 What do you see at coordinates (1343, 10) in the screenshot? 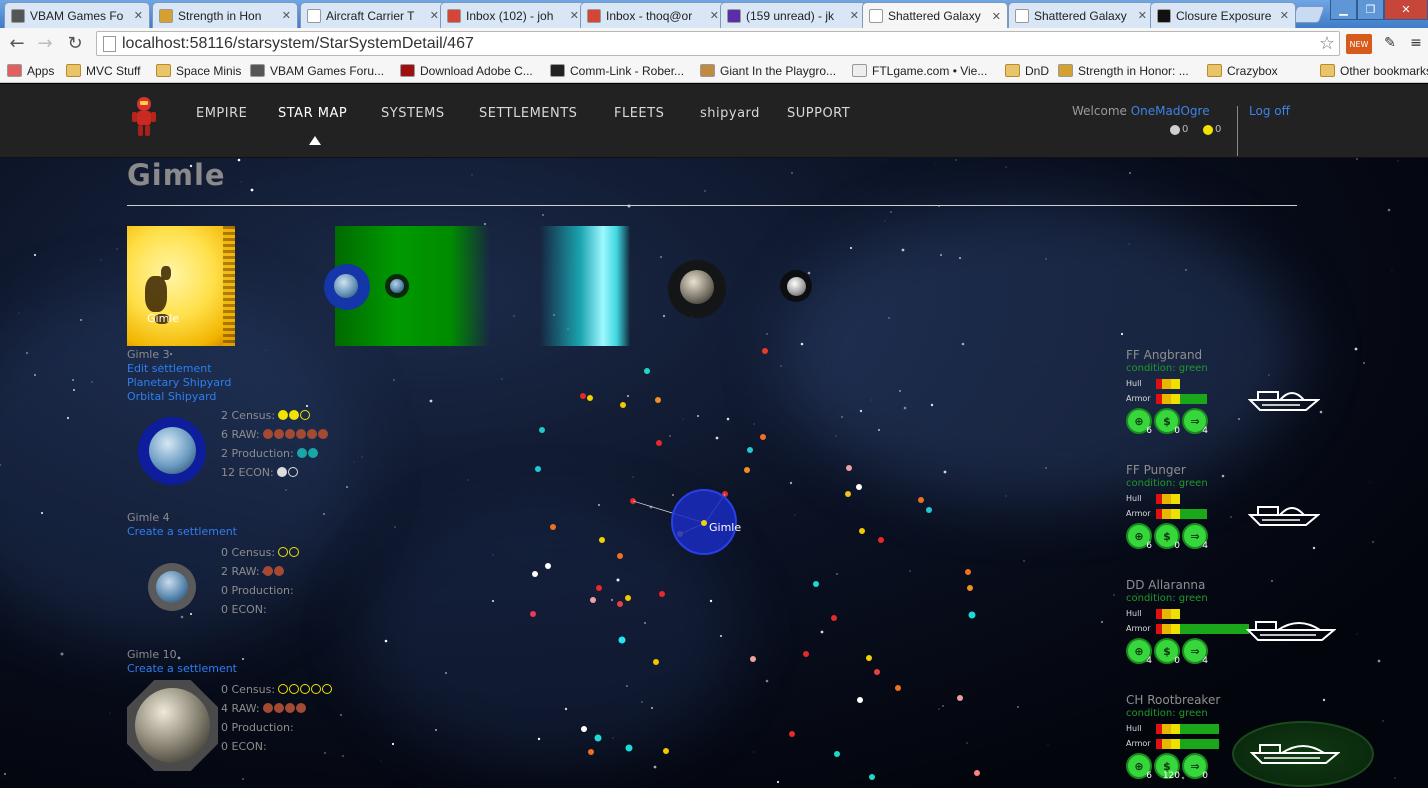
I see `minimize-button: ▁` at bounding box center [1343, 10].